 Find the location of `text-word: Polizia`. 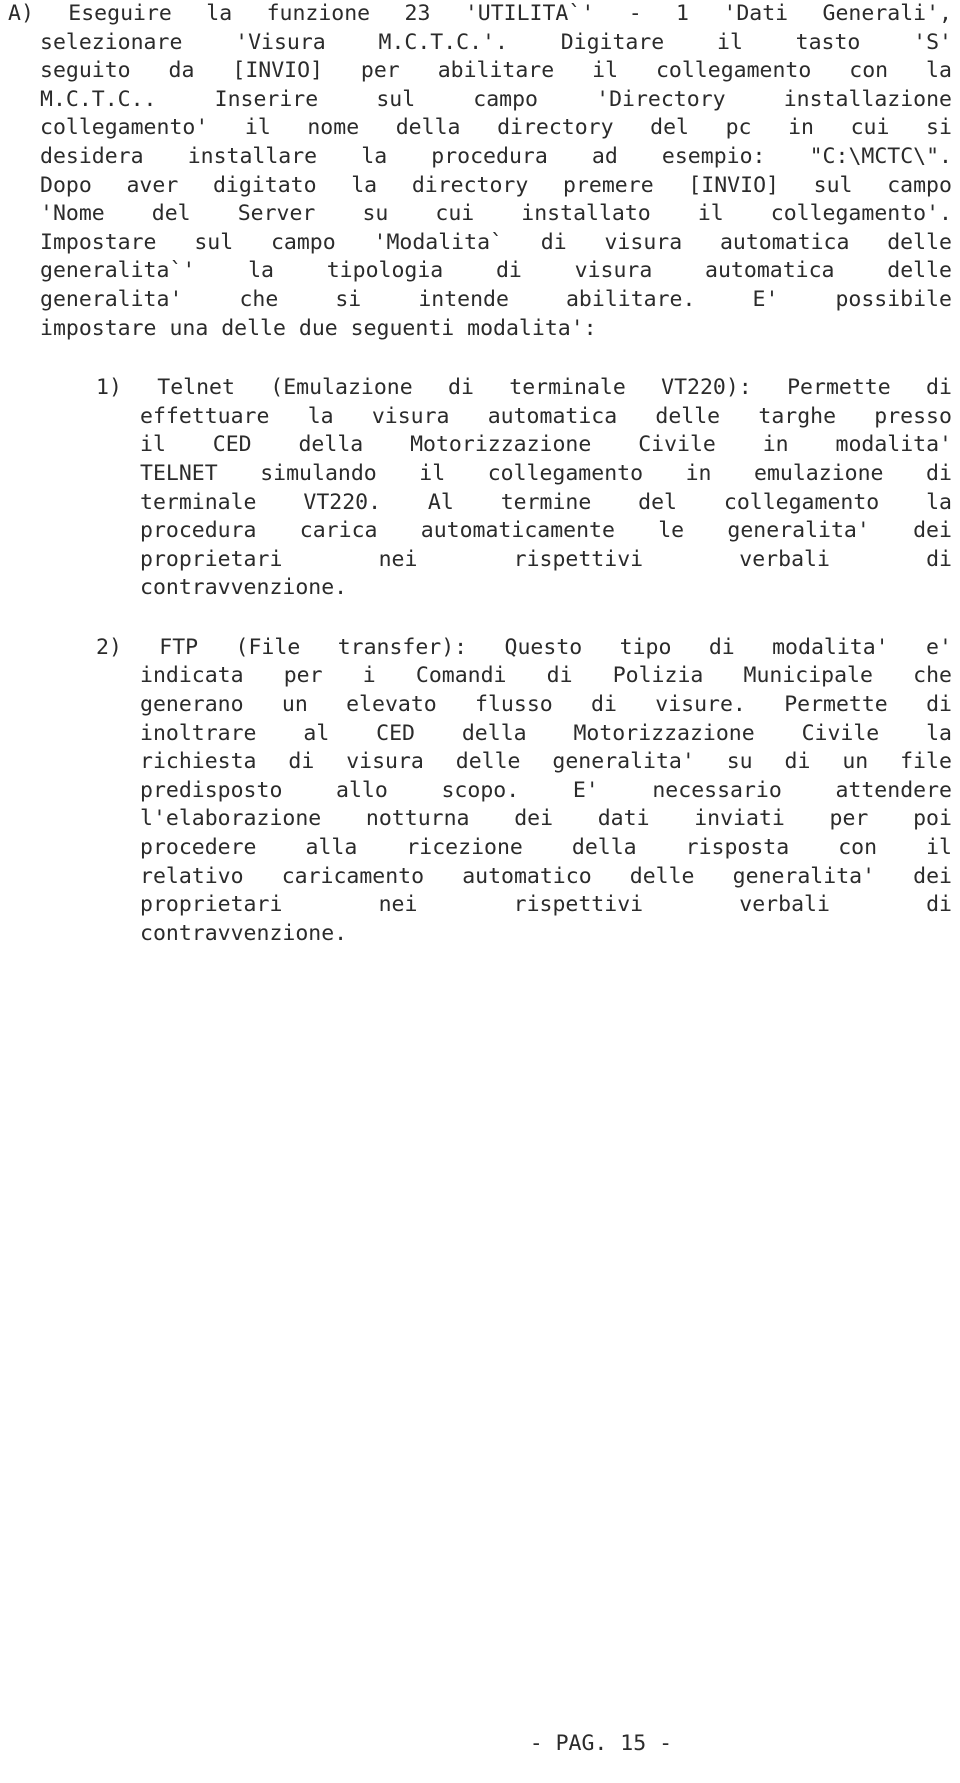

text-word: Polizia is located at coordinates (658, 676).